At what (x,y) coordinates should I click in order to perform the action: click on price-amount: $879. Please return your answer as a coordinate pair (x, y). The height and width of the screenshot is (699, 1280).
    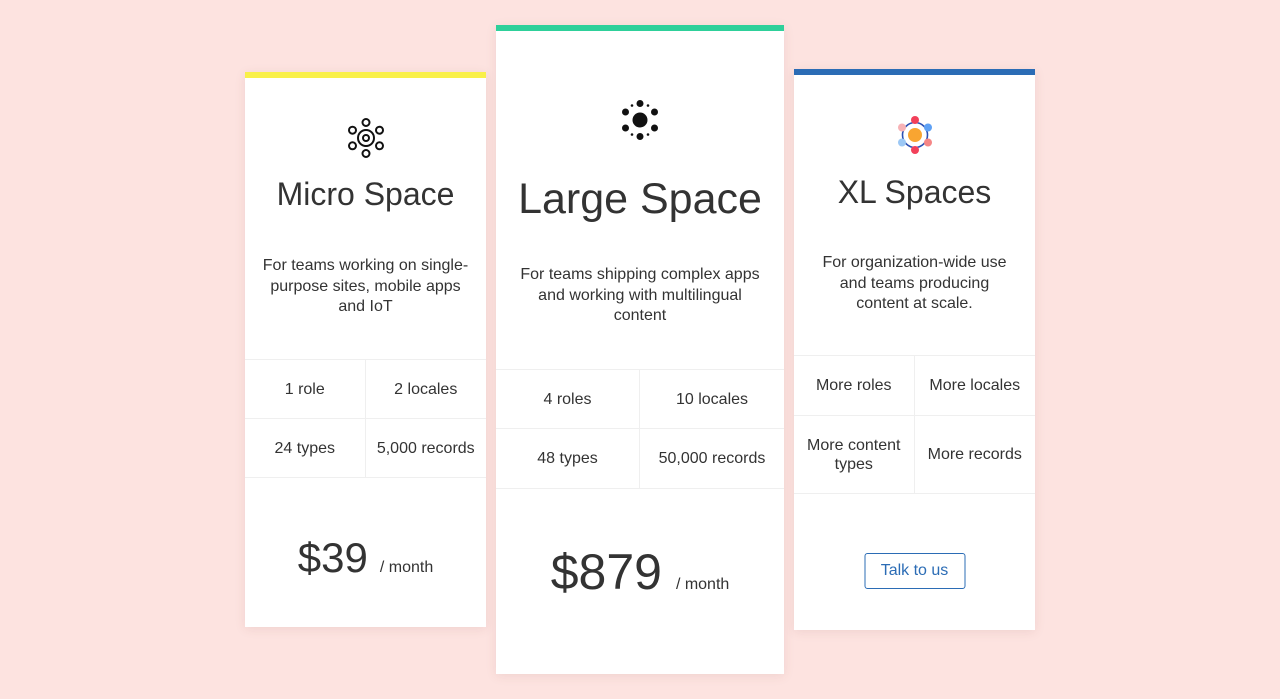
    Looking at the image, I should click on (606, 572).